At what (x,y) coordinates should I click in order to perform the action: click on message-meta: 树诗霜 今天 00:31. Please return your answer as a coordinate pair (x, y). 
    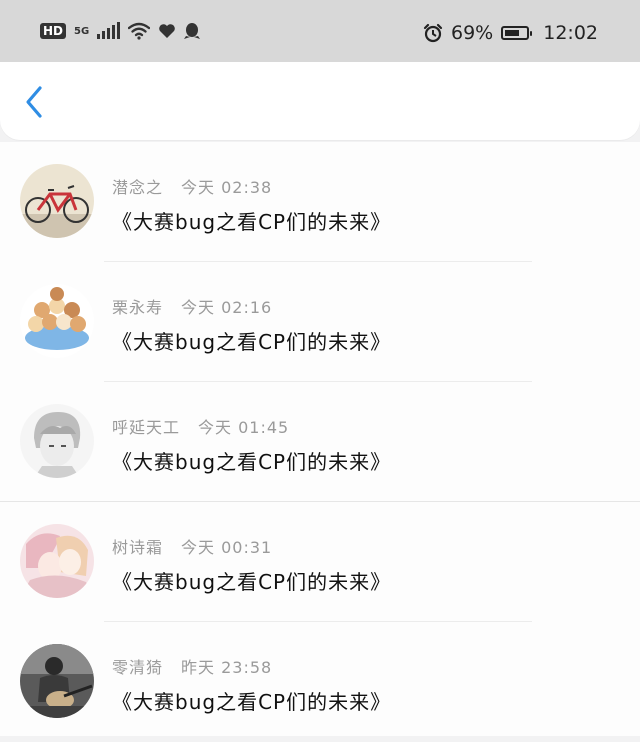
    Looking at the image, I should click on (192, 546).